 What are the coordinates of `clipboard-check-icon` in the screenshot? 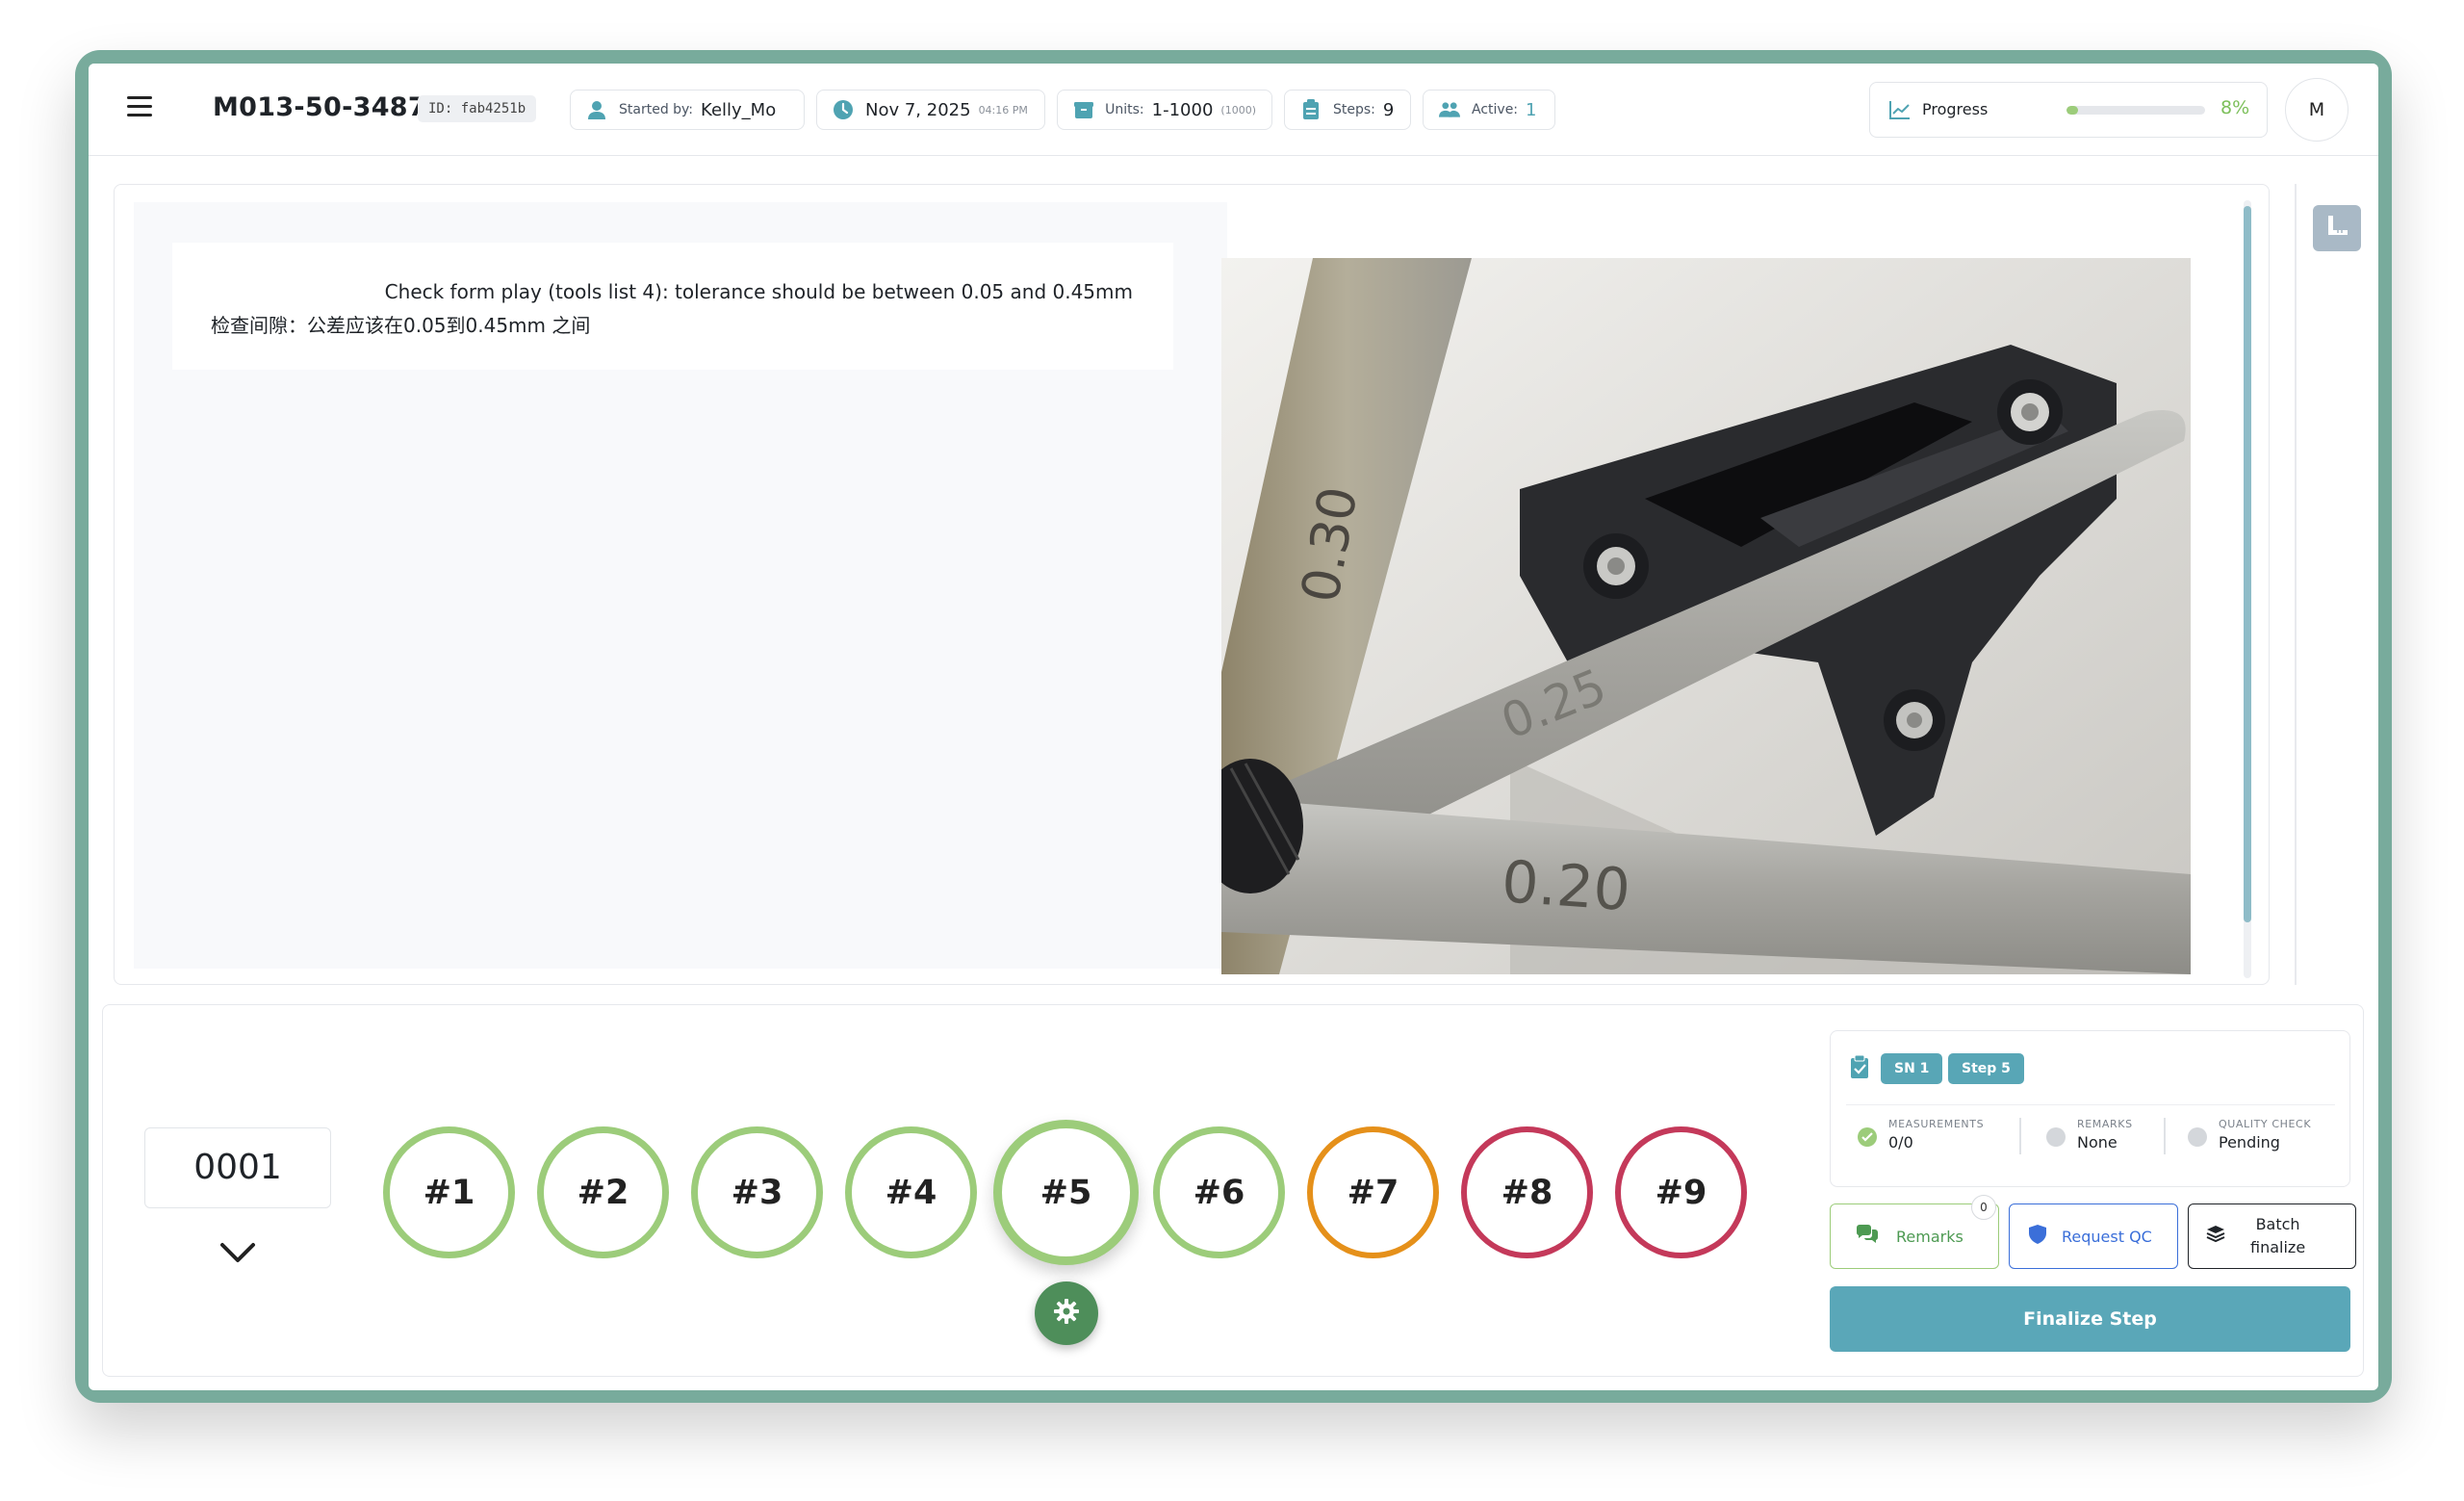 It's located at (1859, 1068).